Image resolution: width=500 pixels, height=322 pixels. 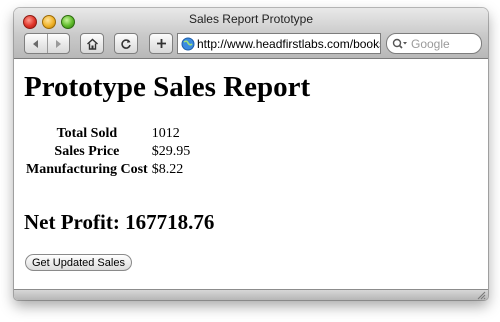 I want to click on table-row: Sales Price $29.95, so click(x=108, y=152).